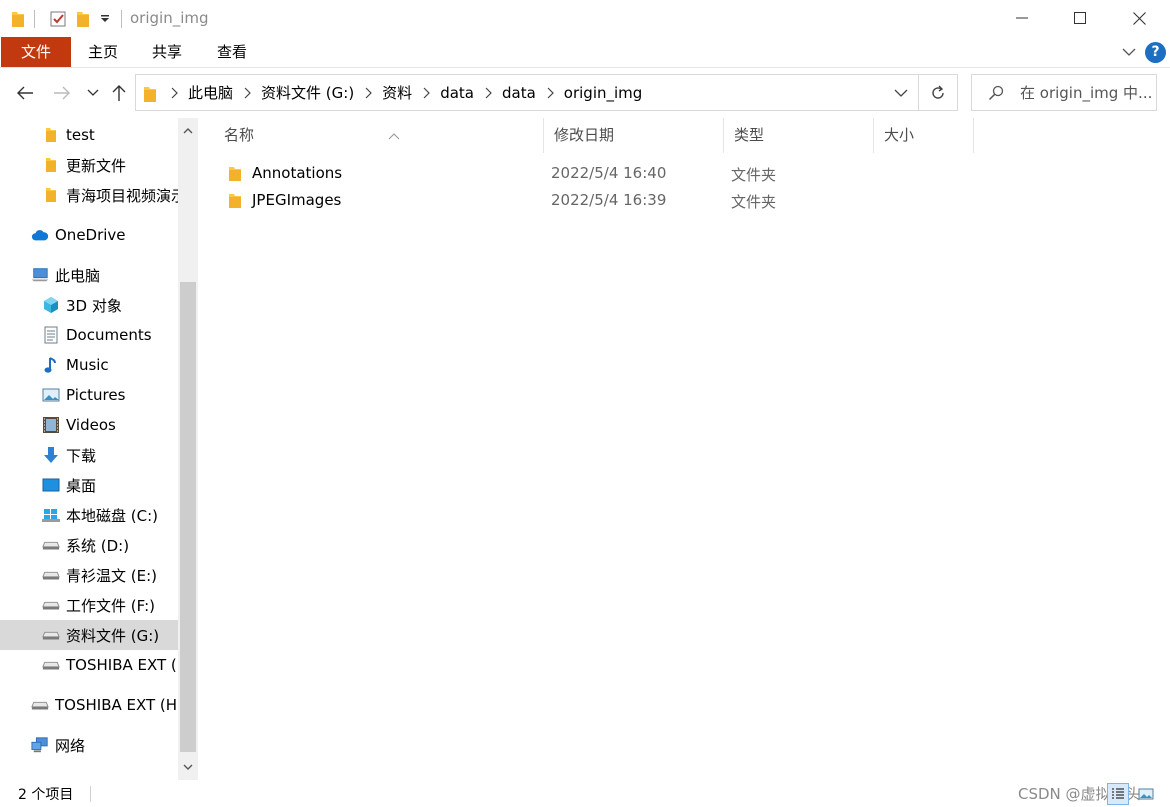 This screenshot has height=807, width=1170. What do you see at coordinates (109, 335) in the screenshot?
I see `nav-item-label: Documents` at bounding box center [109, 335].